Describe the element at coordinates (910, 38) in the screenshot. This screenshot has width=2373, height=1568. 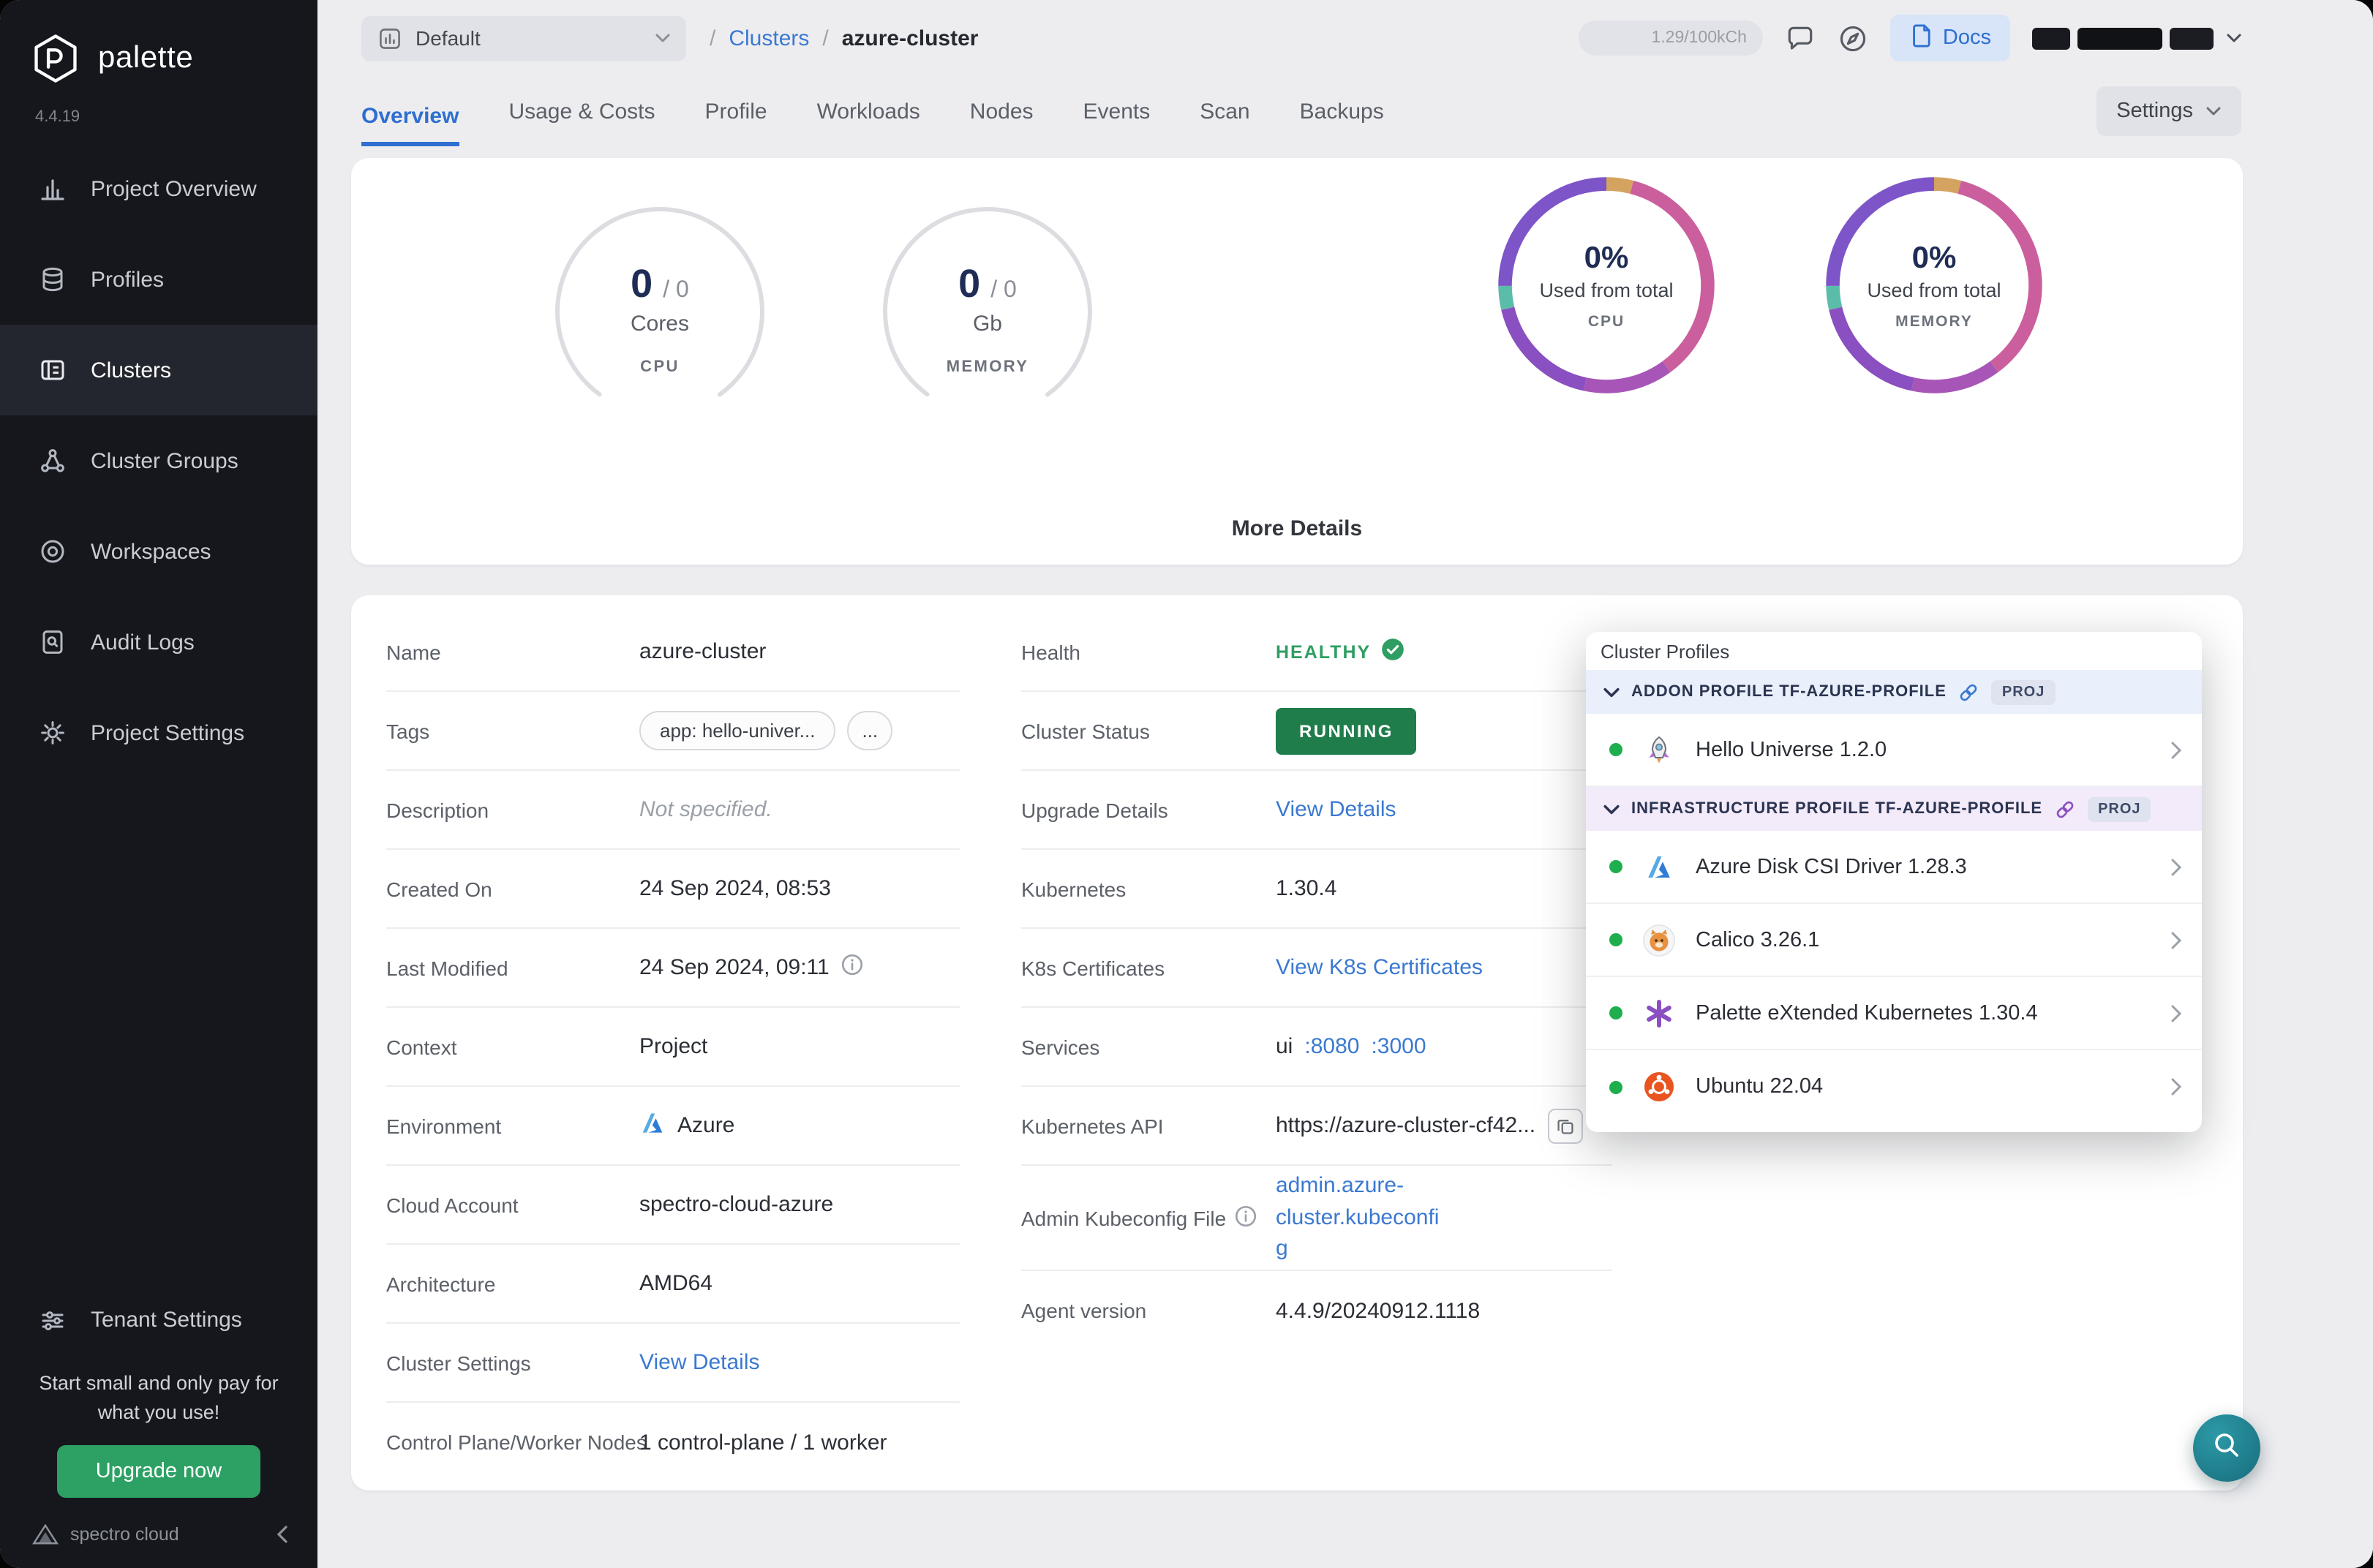
I see `breadcrumb-current: azure-cluster` at that location.